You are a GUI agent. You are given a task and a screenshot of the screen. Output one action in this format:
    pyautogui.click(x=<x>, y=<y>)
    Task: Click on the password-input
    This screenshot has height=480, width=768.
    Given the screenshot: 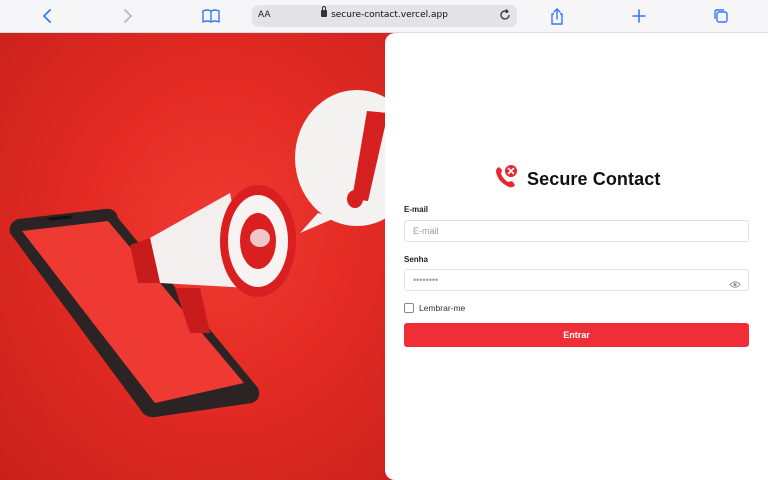 What is the action you would take?
    pyautogui.click(x=576, y=280)
    